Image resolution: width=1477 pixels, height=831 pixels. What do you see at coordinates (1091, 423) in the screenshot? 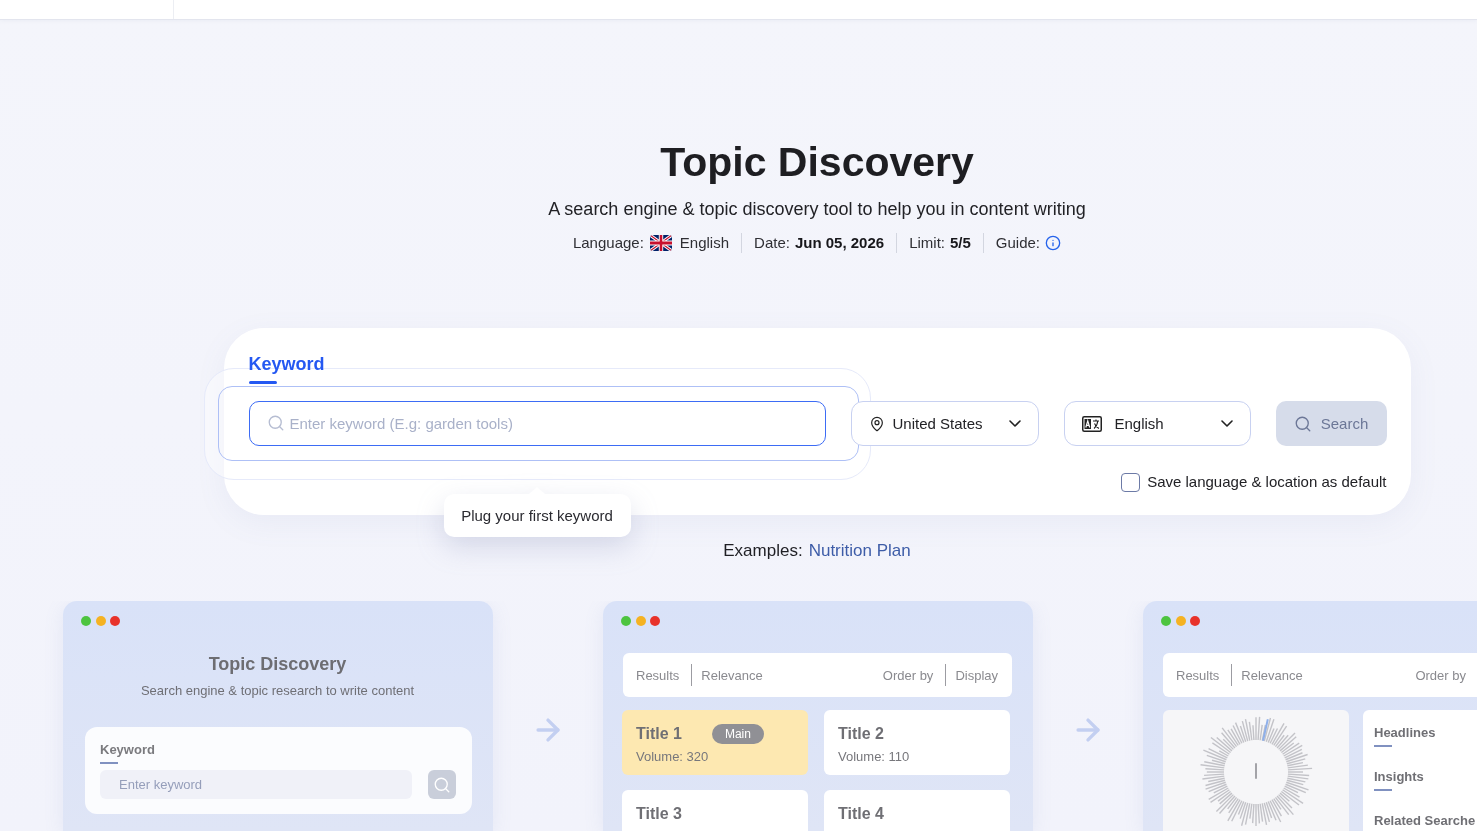
I see `translate-icon` at bounding box center [1091, 423].